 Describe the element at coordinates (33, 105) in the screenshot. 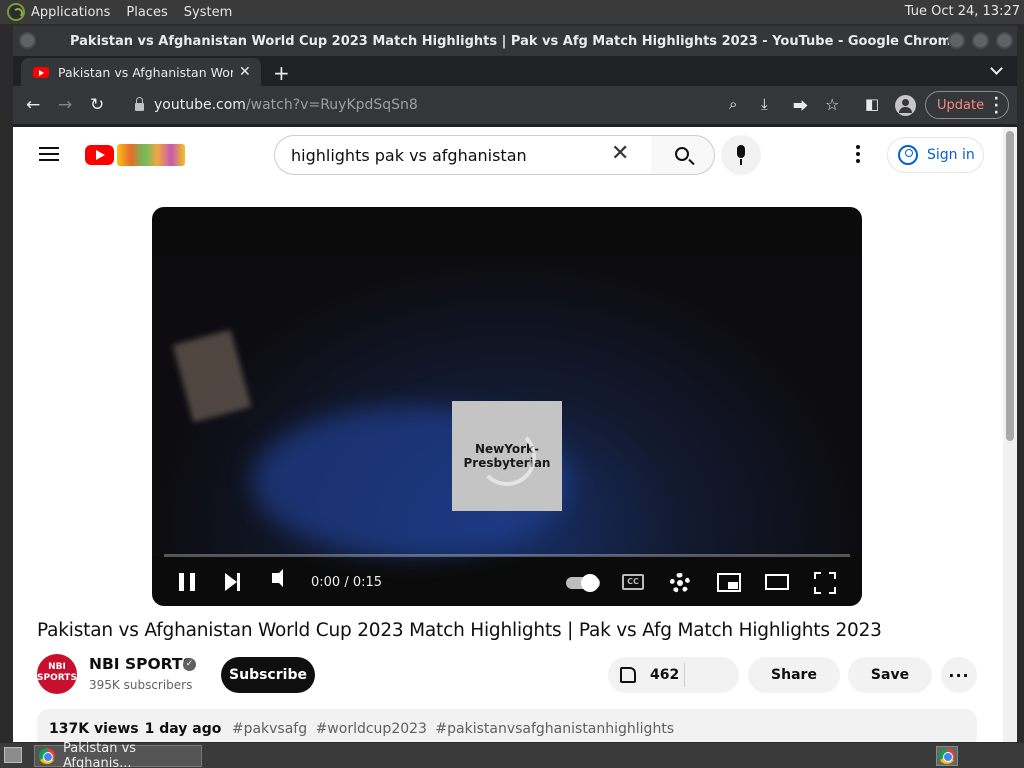

I see `back-arrow-icon: ←` at that location.